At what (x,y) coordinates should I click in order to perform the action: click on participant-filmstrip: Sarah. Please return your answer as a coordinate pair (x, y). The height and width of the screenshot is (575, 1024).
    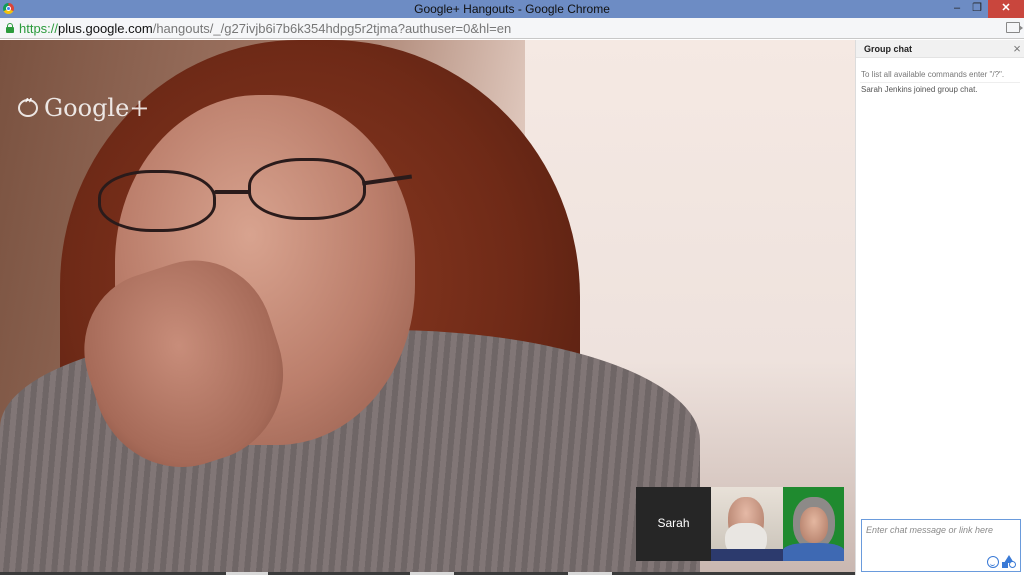
    Looking at the image, I should click on (740, 524).